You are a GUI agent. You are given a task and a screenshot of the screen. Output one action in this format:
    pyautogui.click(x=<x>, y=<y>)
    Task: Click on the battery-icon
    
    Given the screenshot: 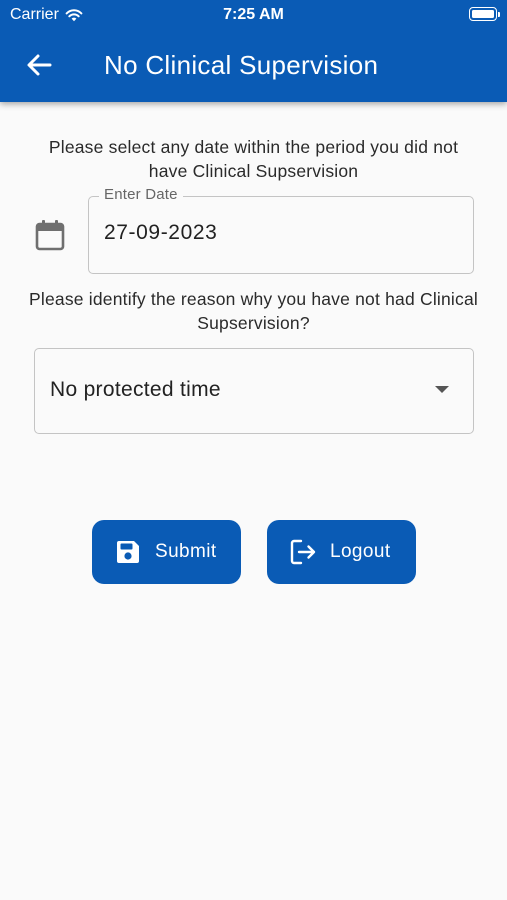 What is the action you would take?
    pyautogui.click(x=484, y=14)
    